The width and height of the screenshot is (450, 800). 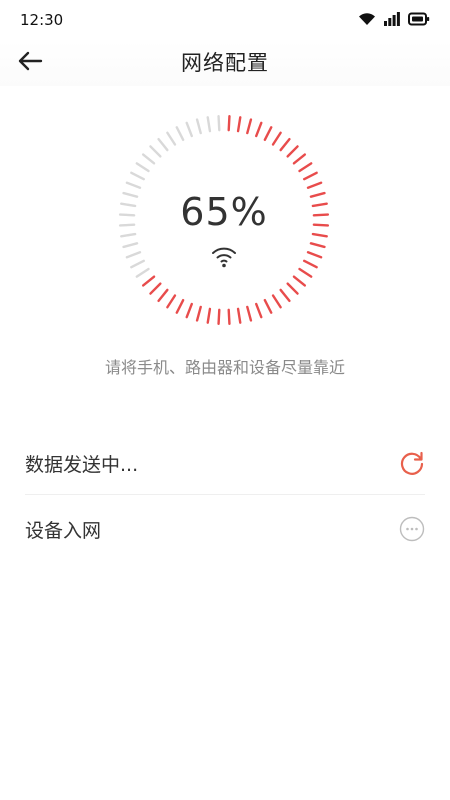 I want to click on progress-indicator: 65%, so click(x=224, y=220).